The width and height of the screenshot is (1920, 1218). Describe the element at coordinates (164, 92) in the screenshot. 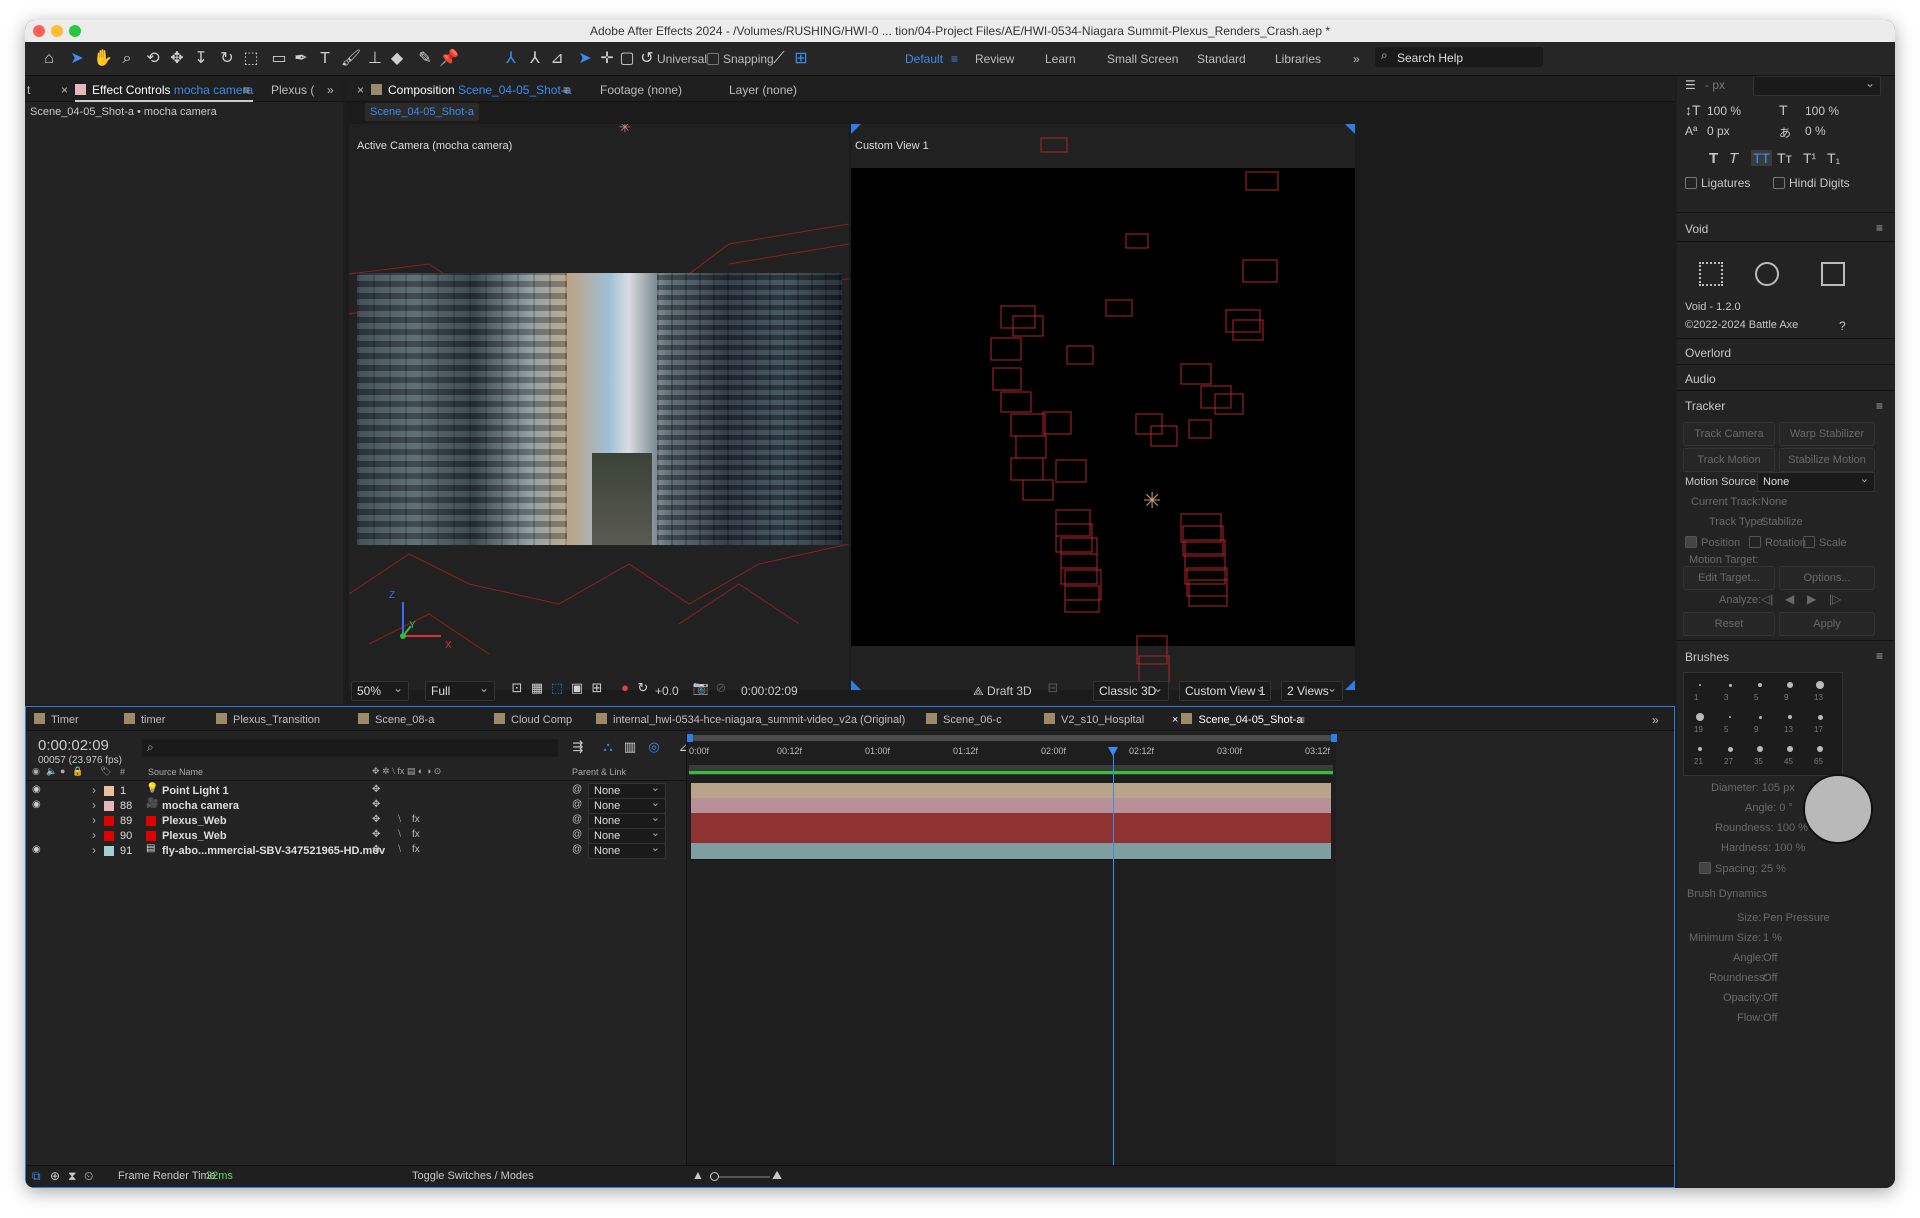

I see `tab-effect-controls: Effect Controls mocha camera` at that location.